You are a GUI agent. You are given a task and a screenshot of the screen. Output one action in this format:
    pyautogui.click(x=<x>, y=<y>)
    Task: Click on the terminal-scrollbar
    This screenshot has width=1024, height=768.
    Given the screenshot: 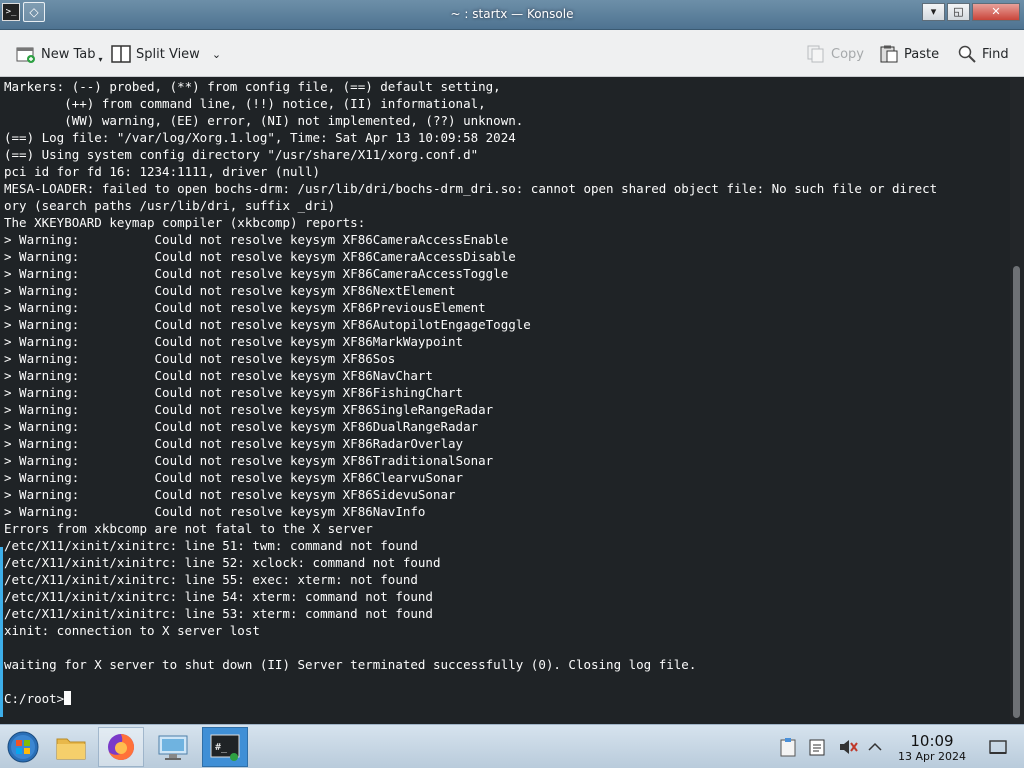 What is the action you would take?
    pyautogui.click(x=1017, y=401)
    